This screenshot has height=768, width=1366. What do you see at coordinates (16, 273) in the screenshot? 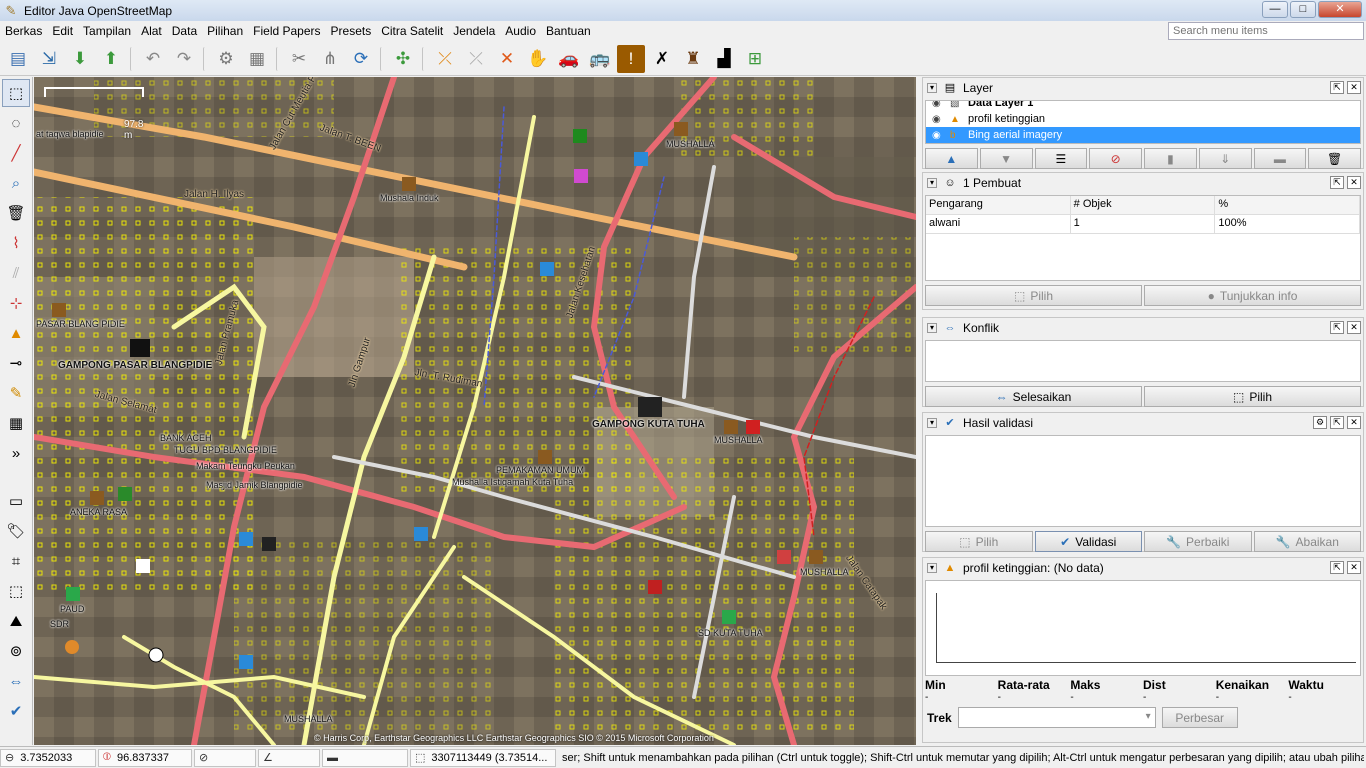
I see `parallel-mode-icon: ⫽` at bounding box center [16, 273].